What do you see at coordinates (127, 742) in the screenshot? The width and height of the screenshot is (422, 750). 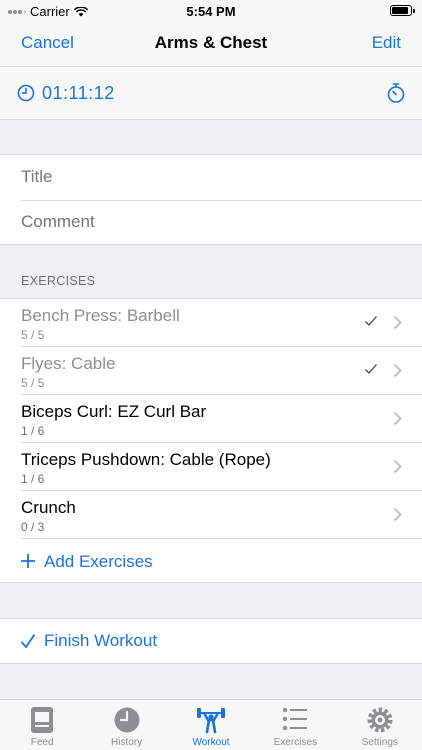 I see `tab-label: History` at bounding box center [127, 742].